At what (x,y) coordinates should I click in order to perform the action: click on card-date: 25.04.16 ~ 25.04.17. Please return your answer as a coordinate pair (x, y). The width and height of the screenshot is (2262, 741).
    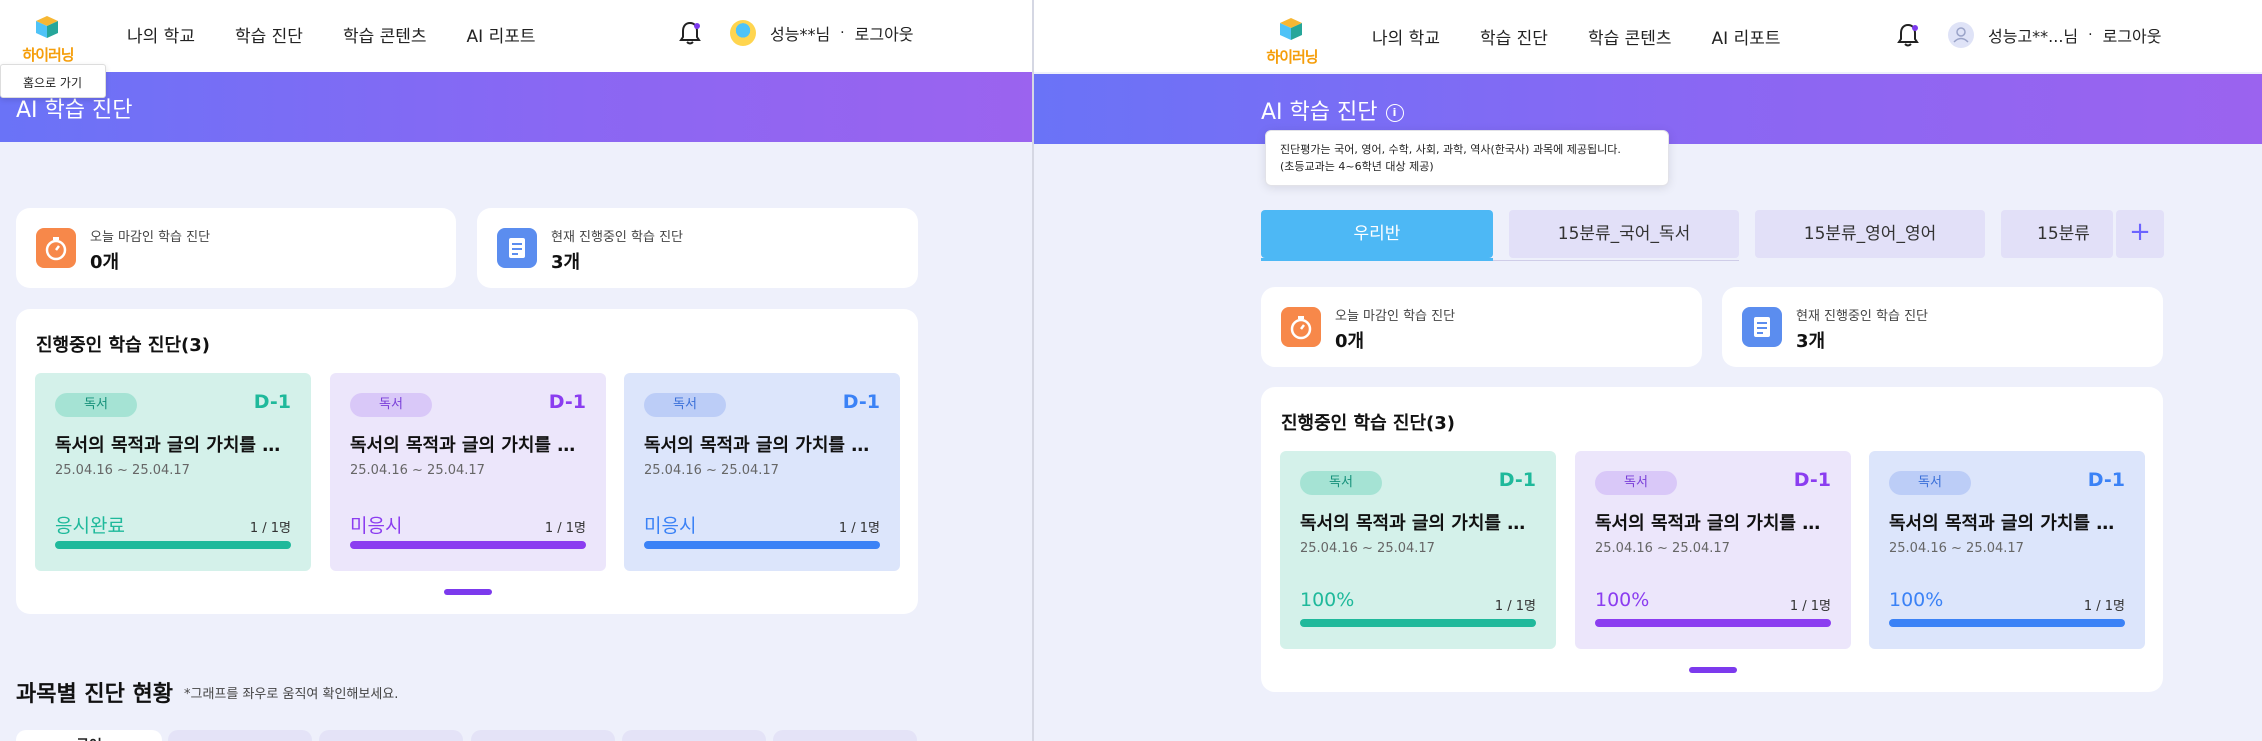
    Looking at the image, I should click on (417, 470).